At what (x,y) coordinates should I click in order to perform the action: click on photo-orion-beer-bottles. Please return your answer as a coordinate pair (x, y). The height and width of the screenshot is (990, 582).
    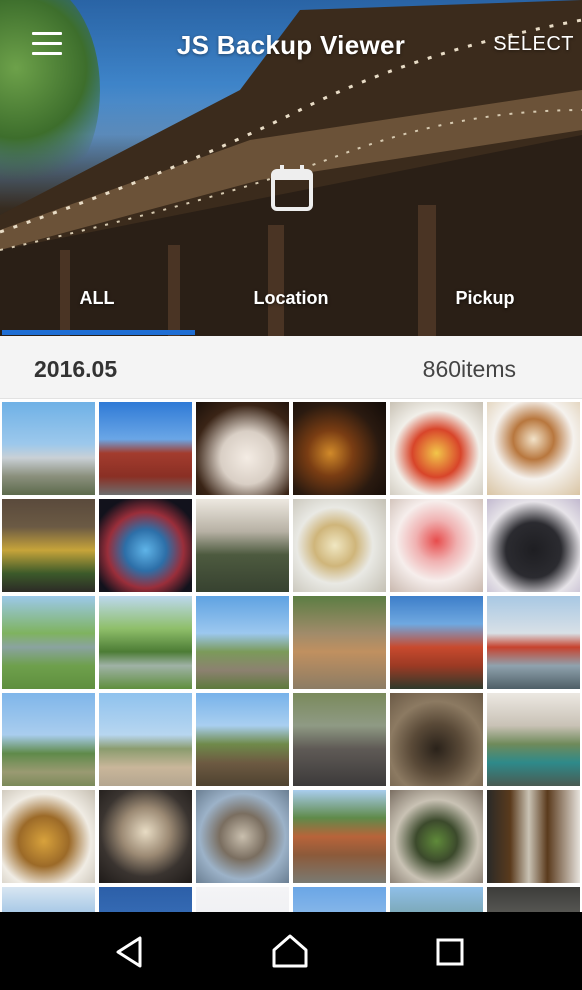
    Looking at the image, I should click on (533, 836).